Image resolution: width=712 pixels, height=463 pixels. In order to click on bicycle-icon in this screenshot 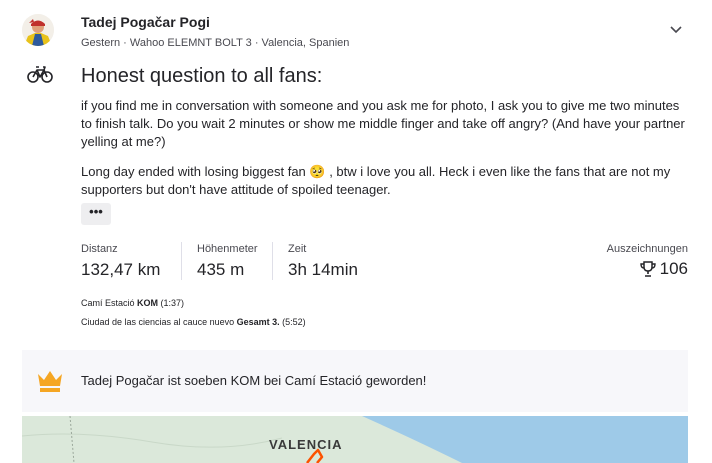, I will do `click(40, 74)`.